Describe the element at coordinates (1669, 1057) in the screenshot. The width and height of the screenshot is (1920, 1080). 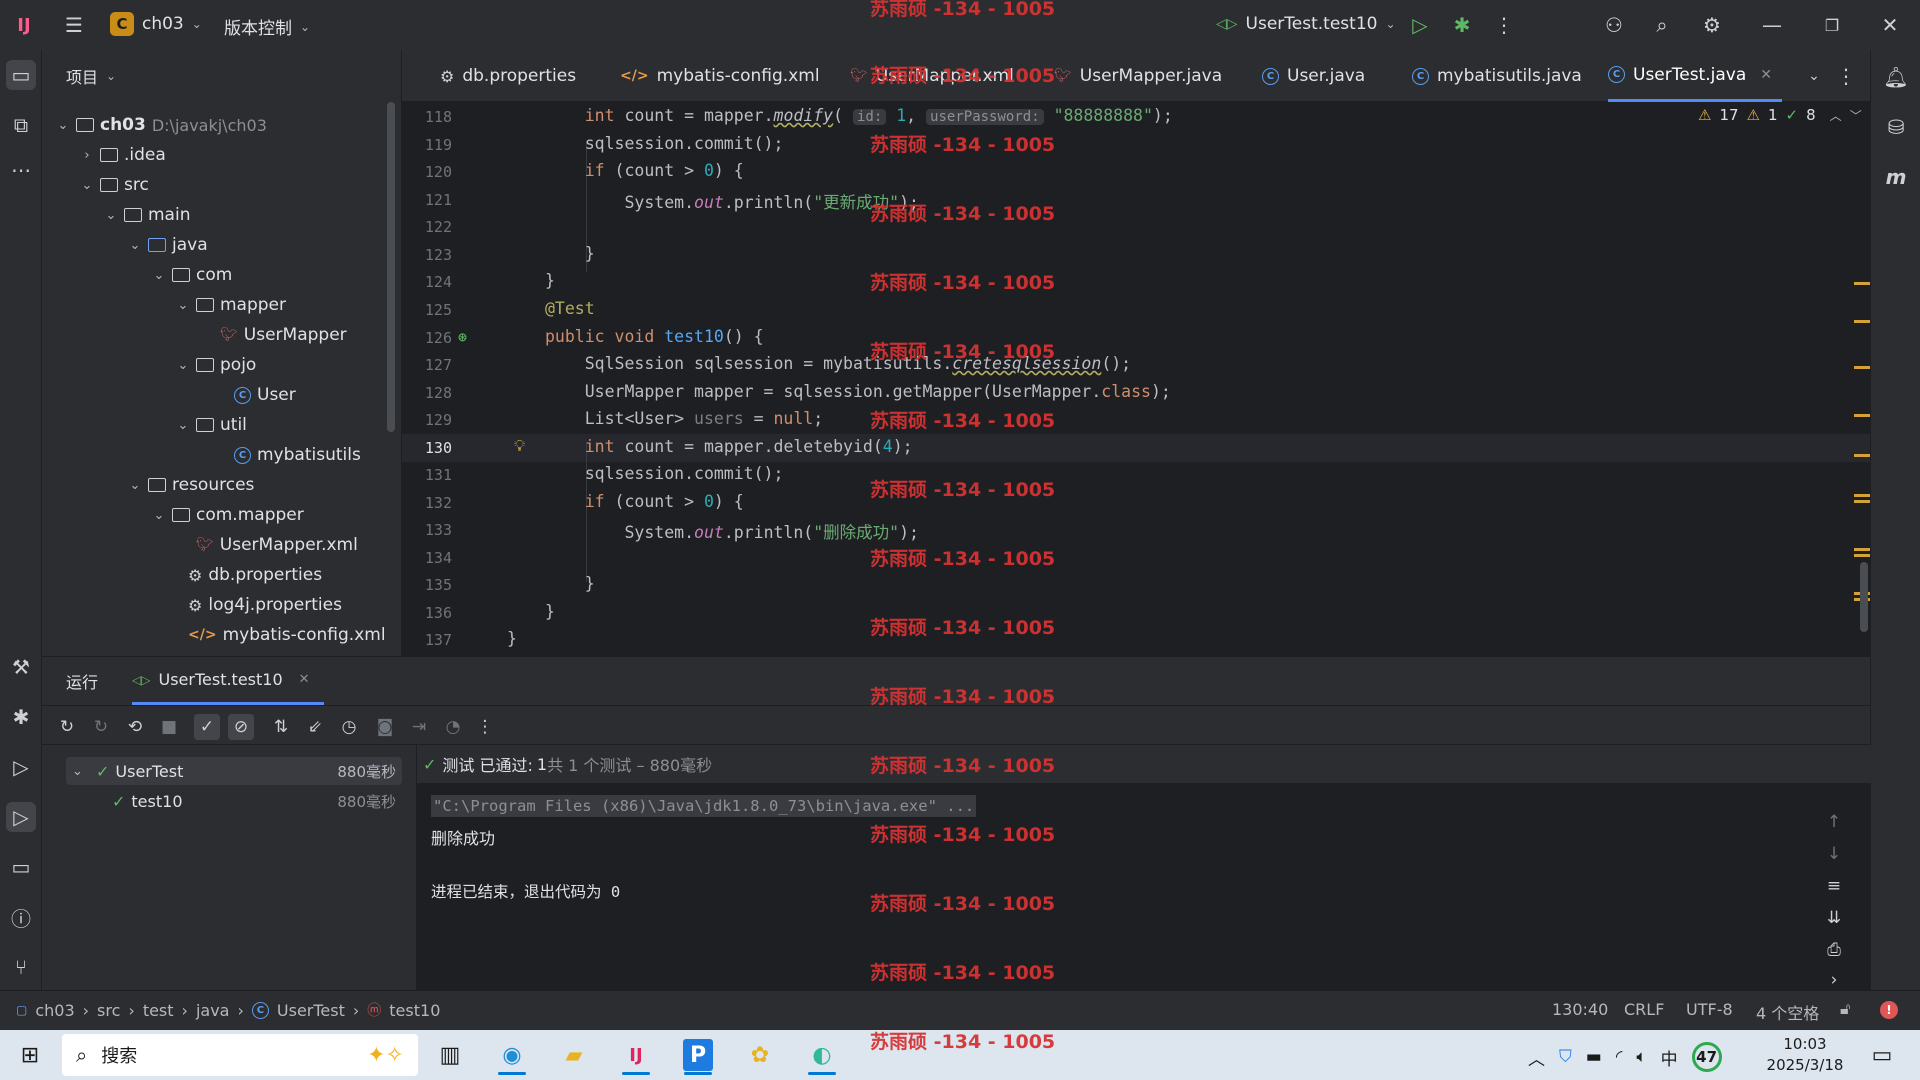
I see `input-method-label: 中` at that location.